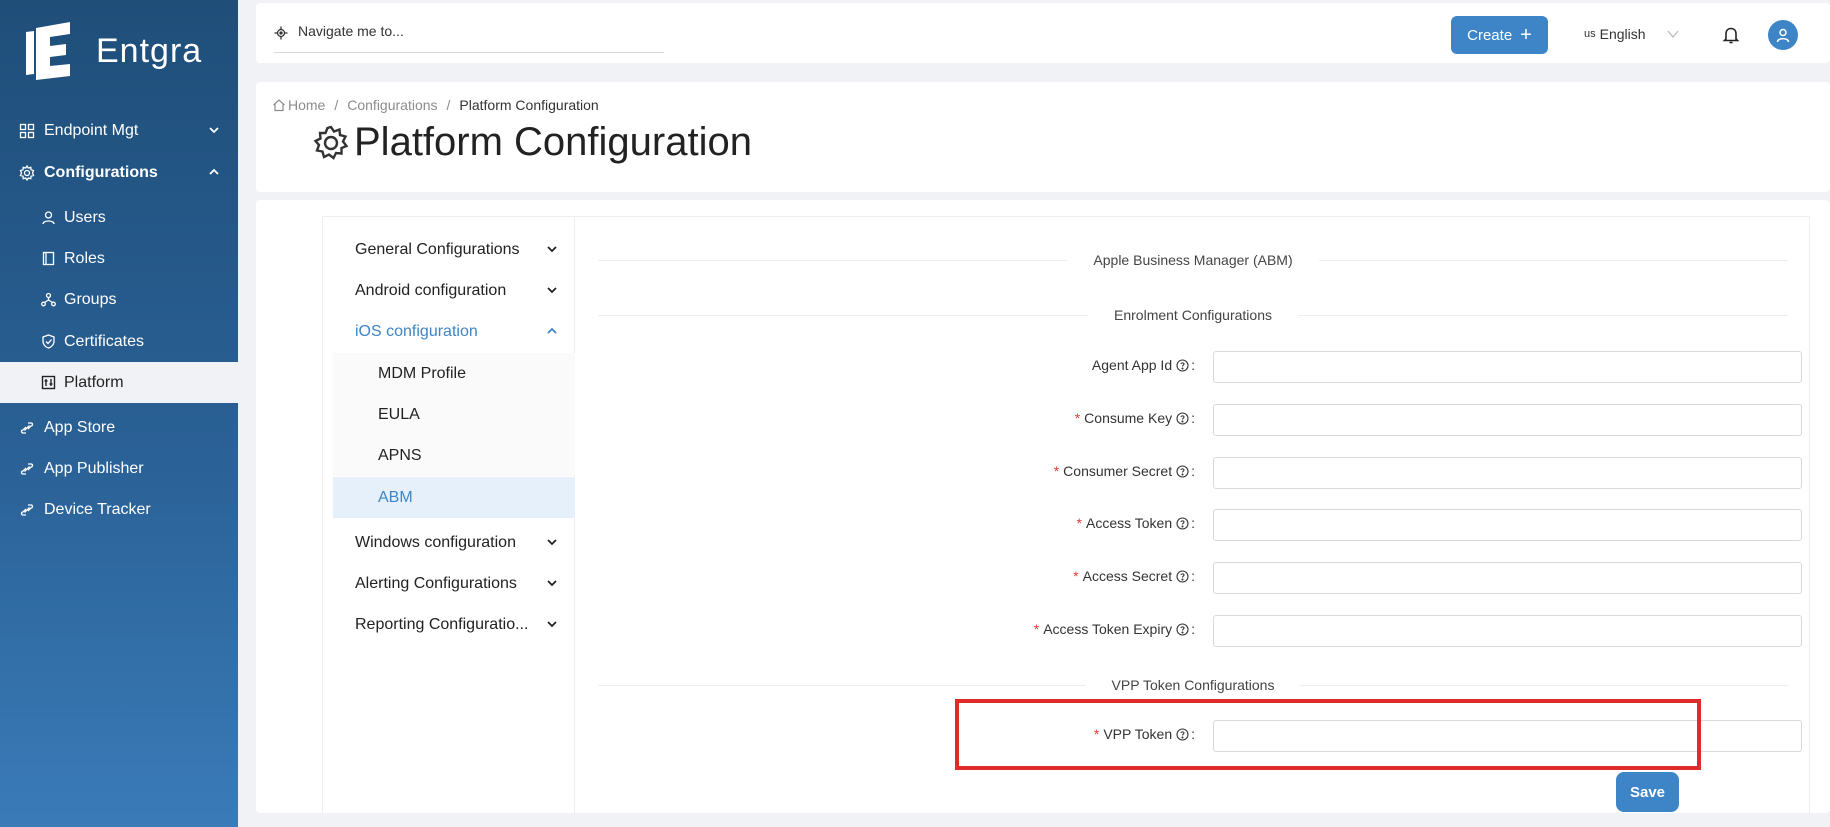 The width and height of the screenshot is (1830, 827). Describe the element at coordinates (85, 217) in the screenshot. I see `sidebar-item-label: Users` at that location.